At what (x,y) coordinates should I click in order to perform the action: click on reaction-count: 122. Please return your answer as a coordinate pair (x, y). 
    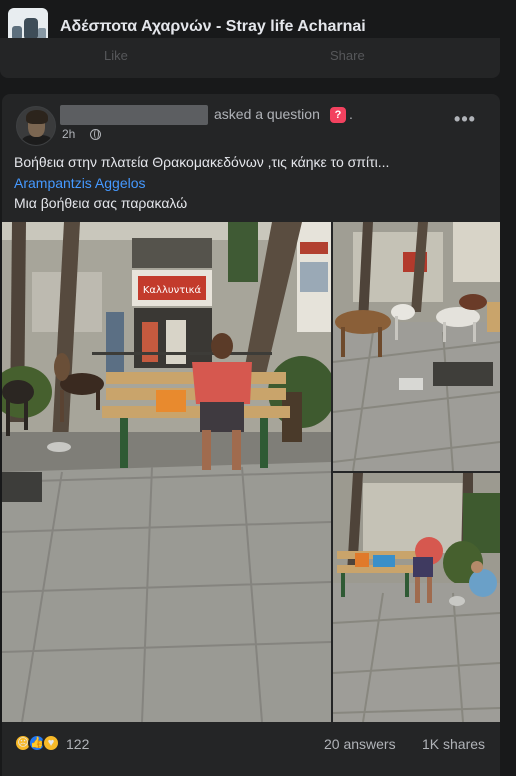
    Looking at the image, I should click on (77, 744).